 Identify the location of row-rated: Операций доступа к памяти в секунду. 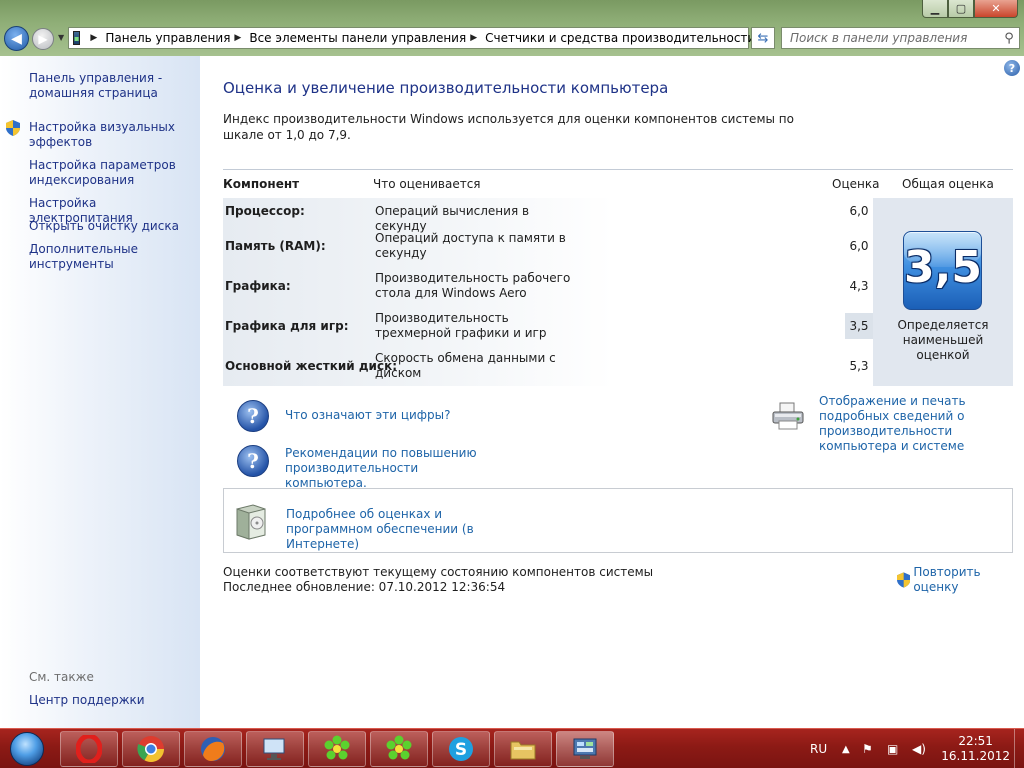
(470, 245).